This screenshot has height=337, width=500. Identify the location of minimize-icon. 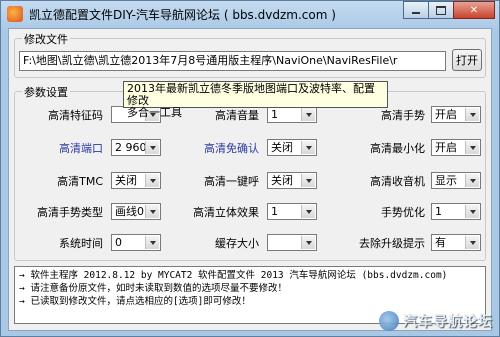
(416, 13).